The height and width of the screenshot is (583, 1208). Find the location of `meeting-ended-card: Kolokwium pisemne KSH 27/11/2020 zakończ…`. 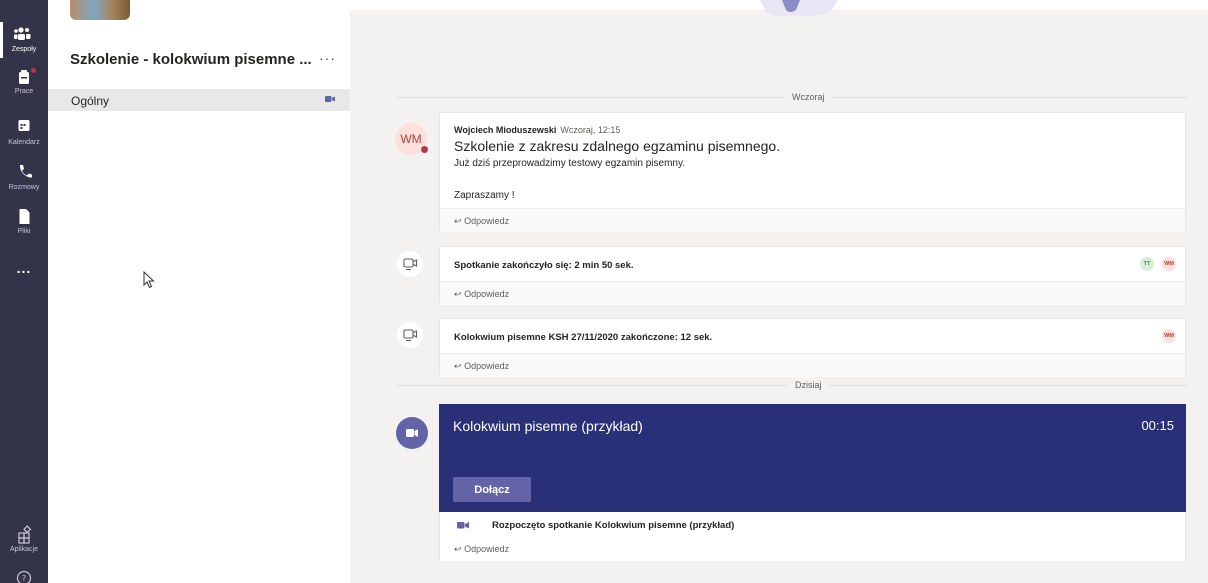

meeting-ended-card: Kolokwium pisemne KSH 27/11/2020 zakończ… is located at coordinates (812, 347).